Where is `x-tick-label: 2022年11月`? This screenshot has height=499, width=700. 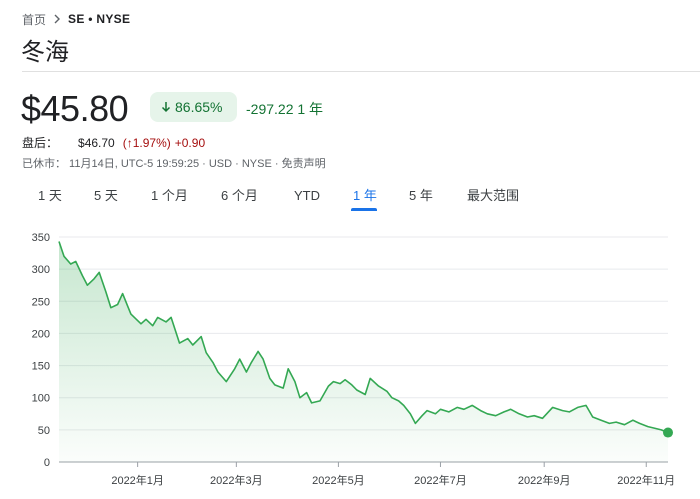
x-tick-label: 2022年11月 is located at coordinates (646, 480).